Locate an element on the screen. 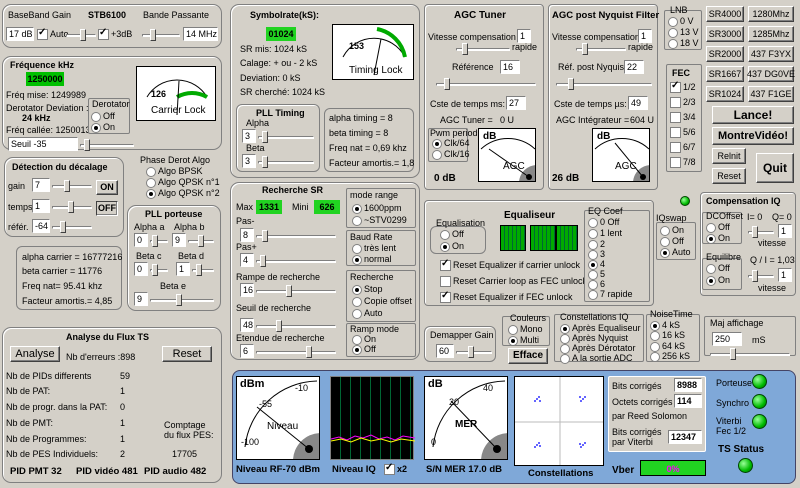 The image size is (800, 488). comp-vit1-field: 1 is located at coordinates (785, 231).